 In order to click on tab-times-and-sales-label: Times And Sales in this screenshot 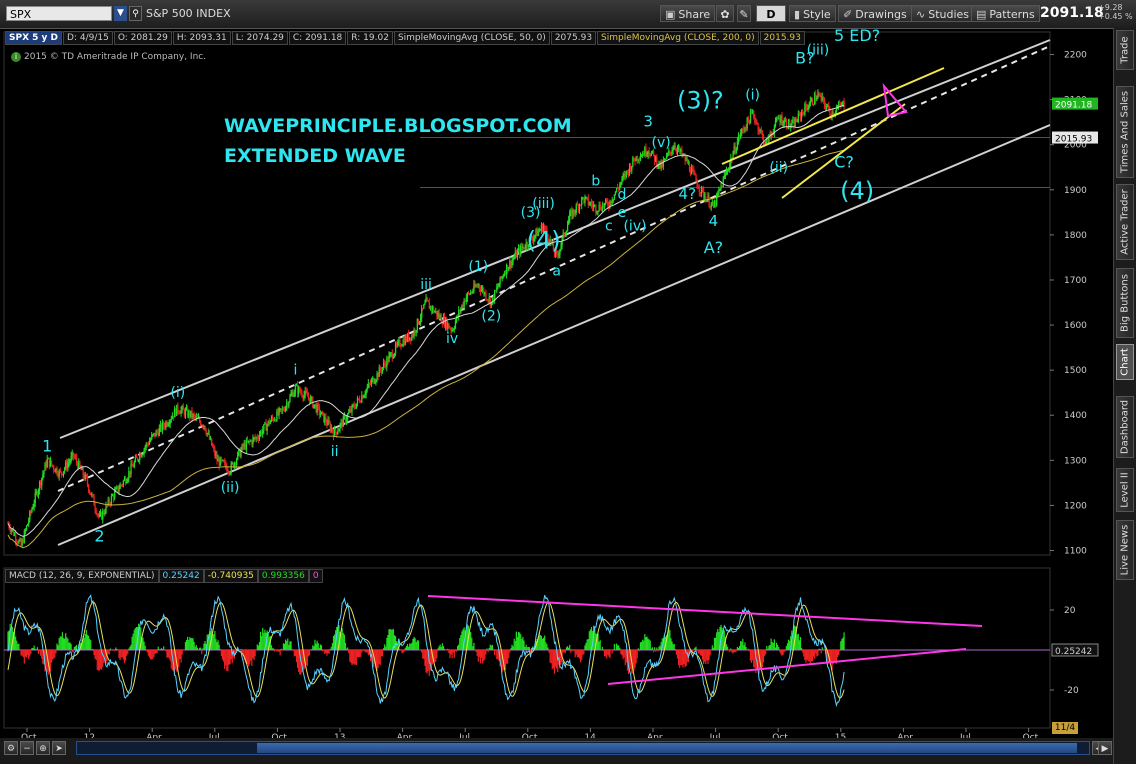, I will do `click(1125, 132)`.